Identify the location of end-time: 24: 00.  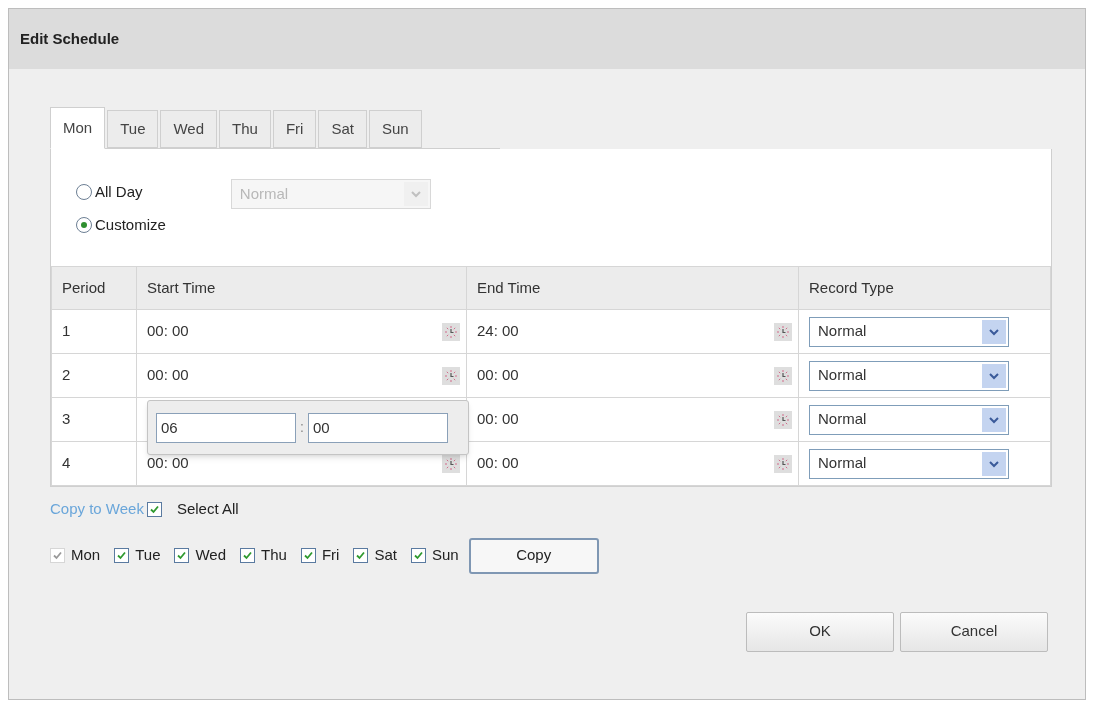
(498, 331).